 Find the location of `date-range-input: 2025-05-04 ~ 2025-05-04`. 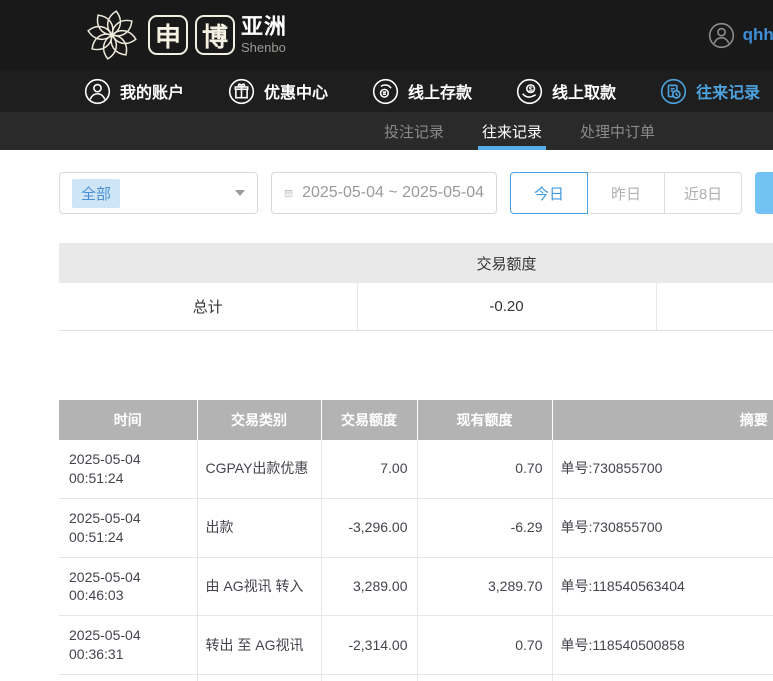

date-range-input: 2025-05-04 ~ 2025-05-04 is located at coordinates (384, 193).